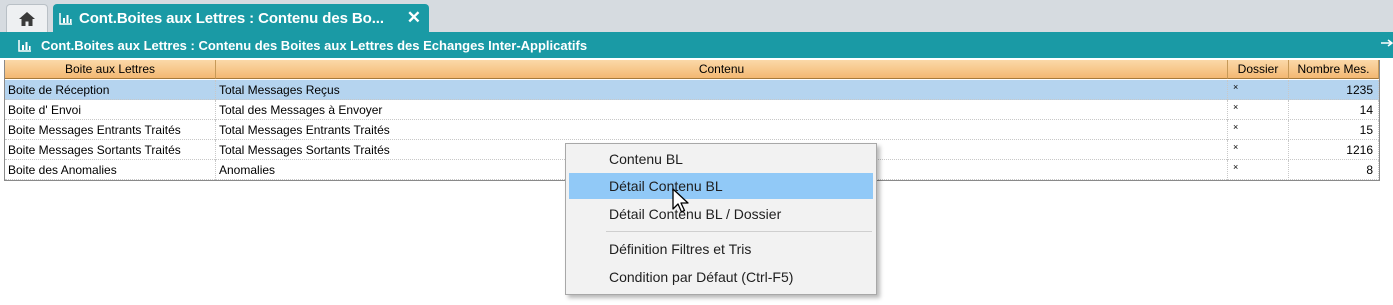  What do you see at coordinates (721, 214) in the screenshot?
I see `menu-item-detail-contenu-bl-dossier: Détail Contenu BL / Dossier` at bounding box center [721, 214].